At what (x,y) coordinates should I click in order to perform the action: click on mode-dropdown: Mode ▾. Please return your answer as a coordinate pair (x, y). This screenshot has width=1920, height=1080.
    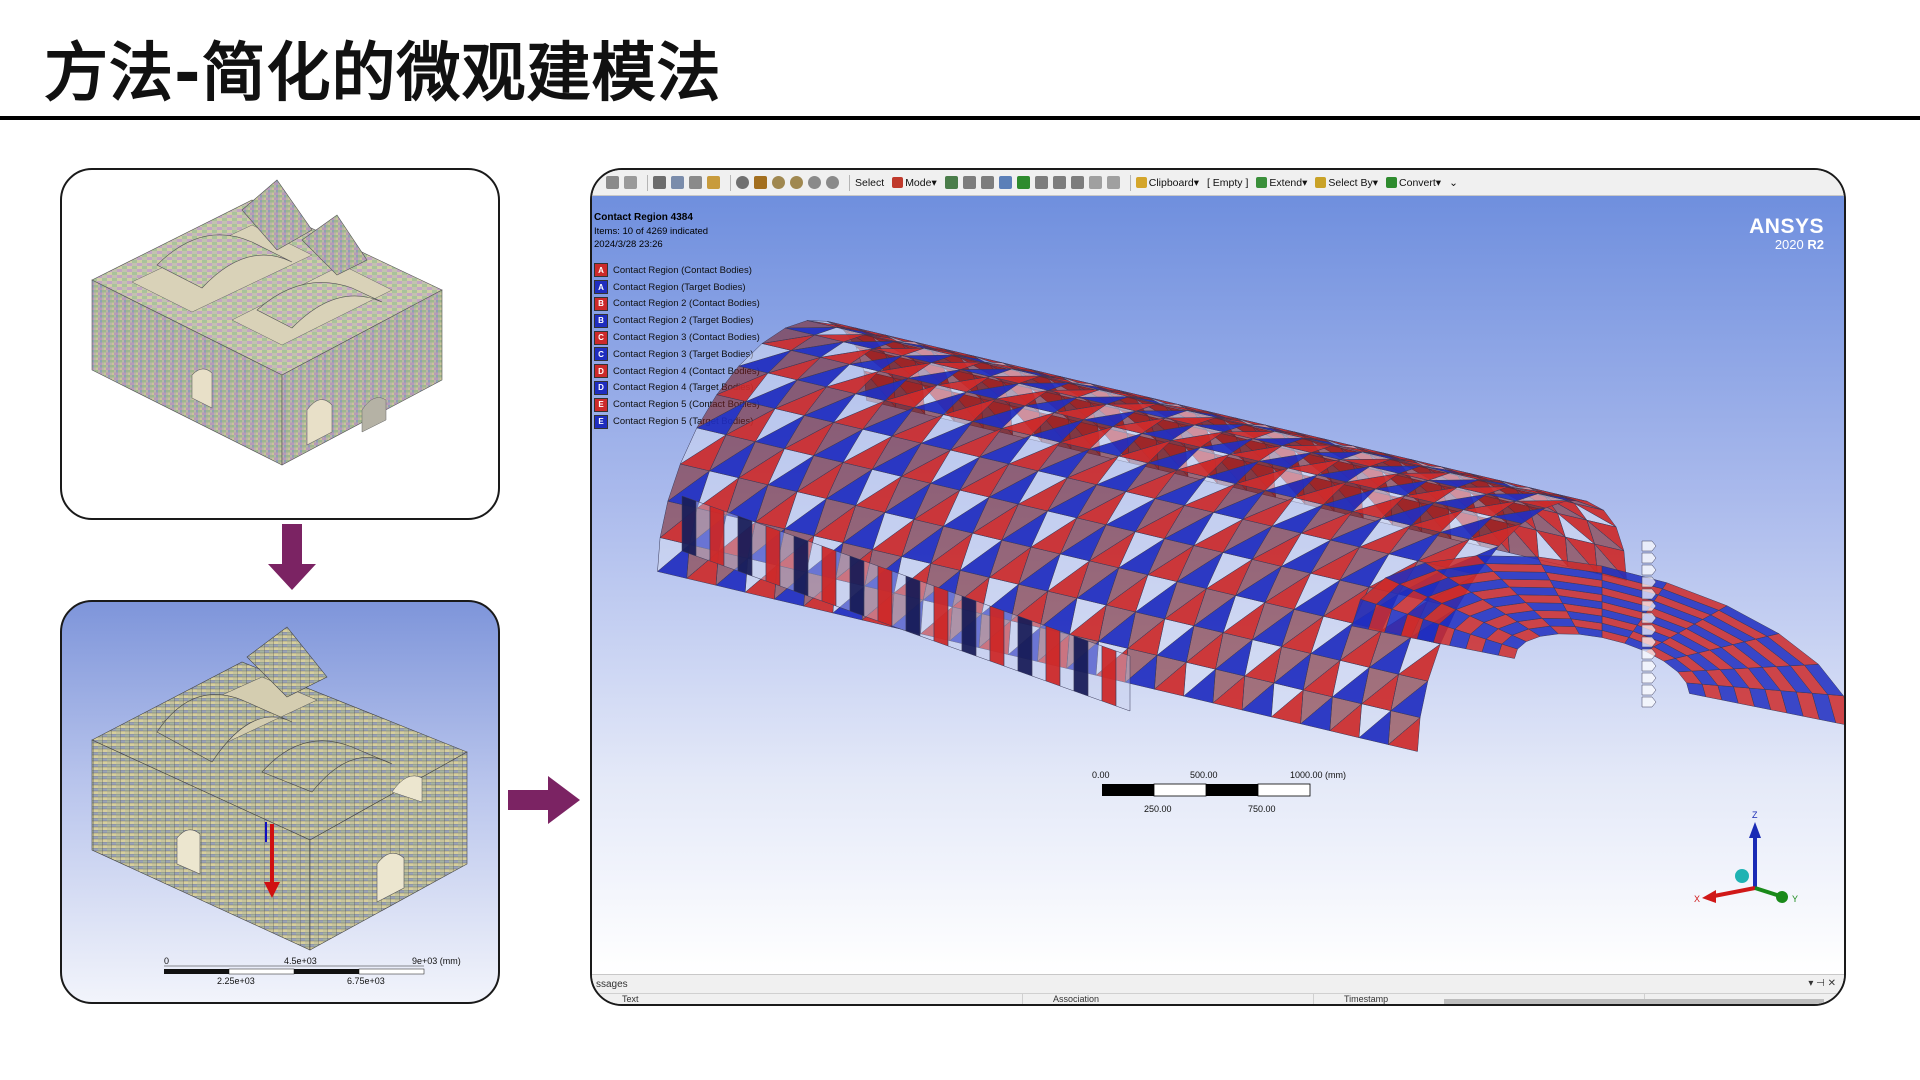
    Looking at the image, I should click on (914, 183).